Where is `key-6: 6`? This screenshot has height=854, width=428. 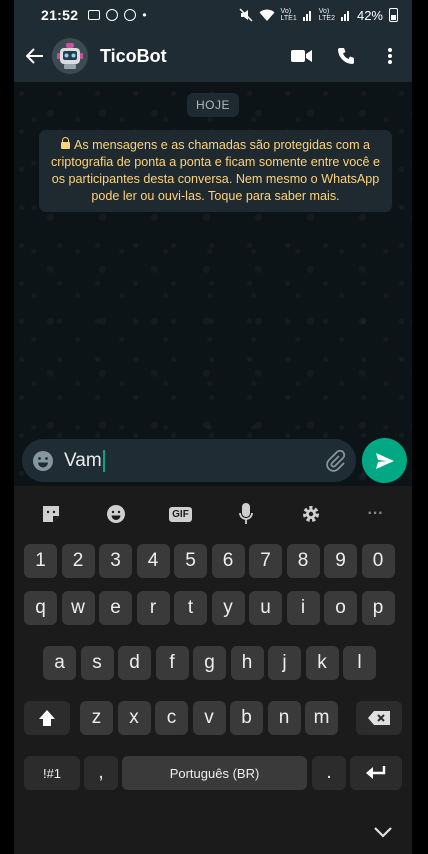 key-6: 6 is located at coordinates (228, 561).